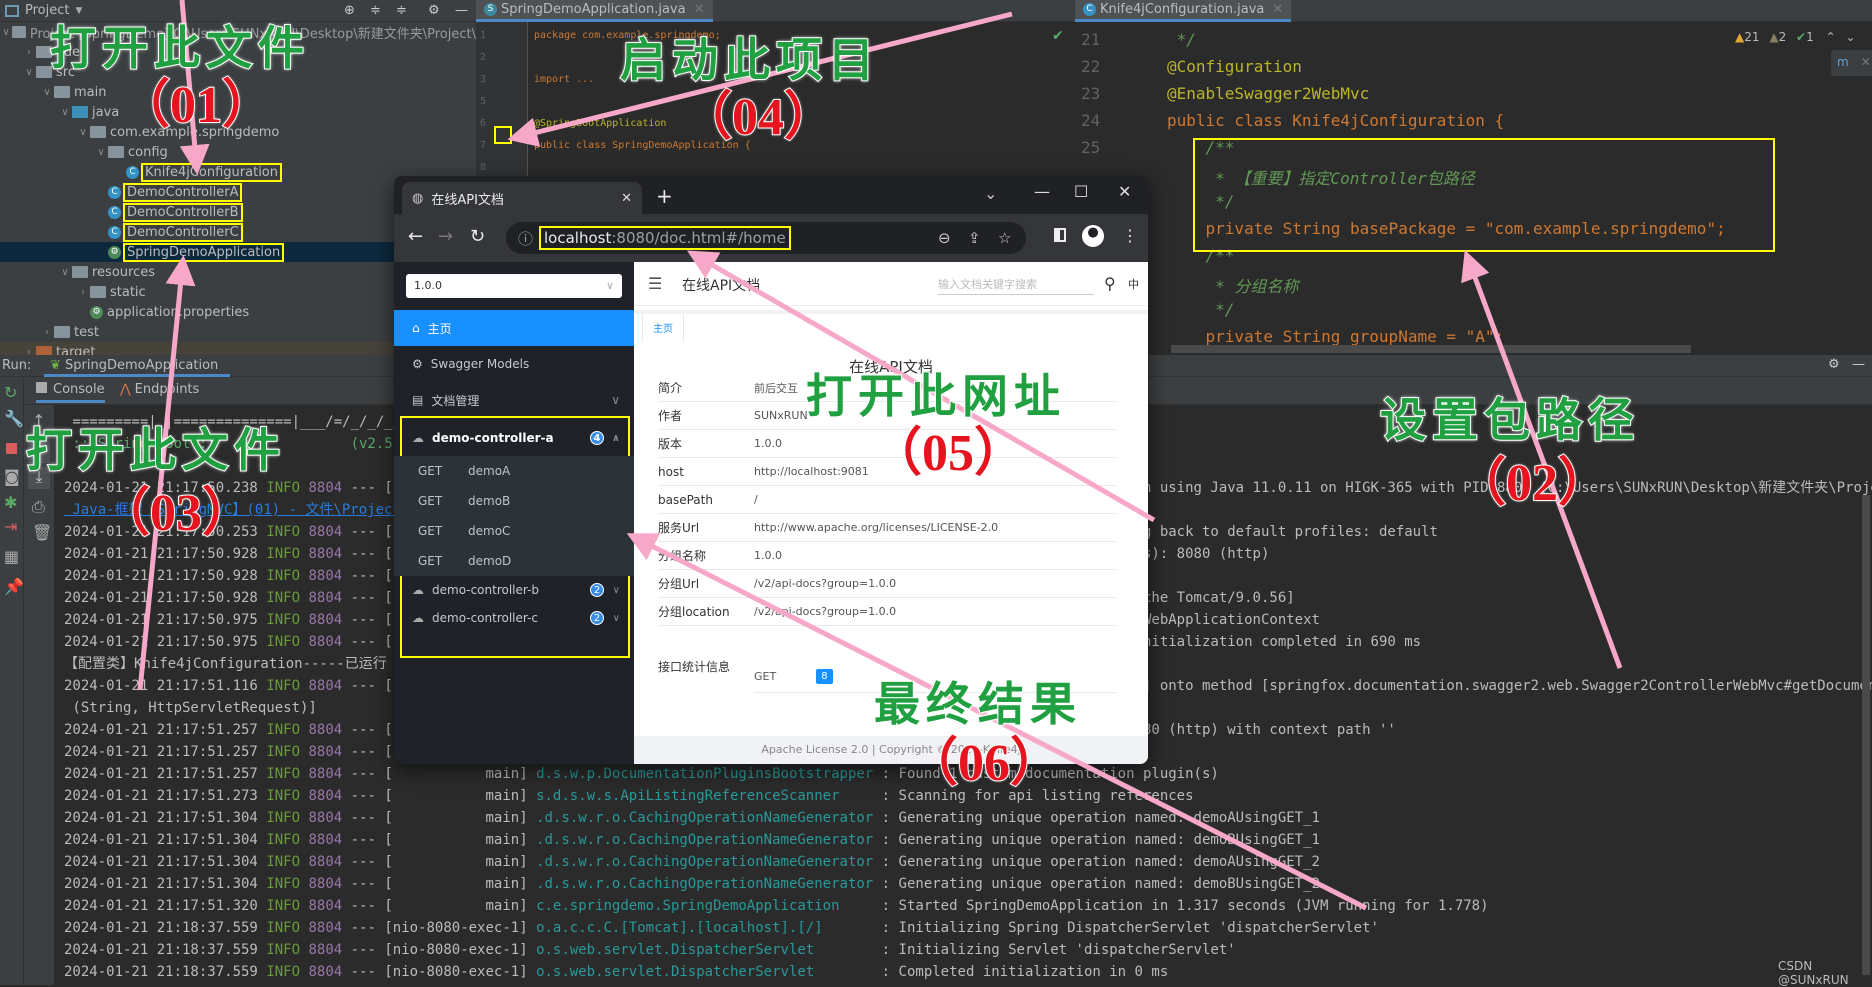 The height and width of the screenshot is (987, 1872). What do you see at coordinates (514, 438) in the screenshot?
I see `controller-group-demo-controller-a: ☁ demo-controller-a 4 ∧` at bounding box center [514, 438].